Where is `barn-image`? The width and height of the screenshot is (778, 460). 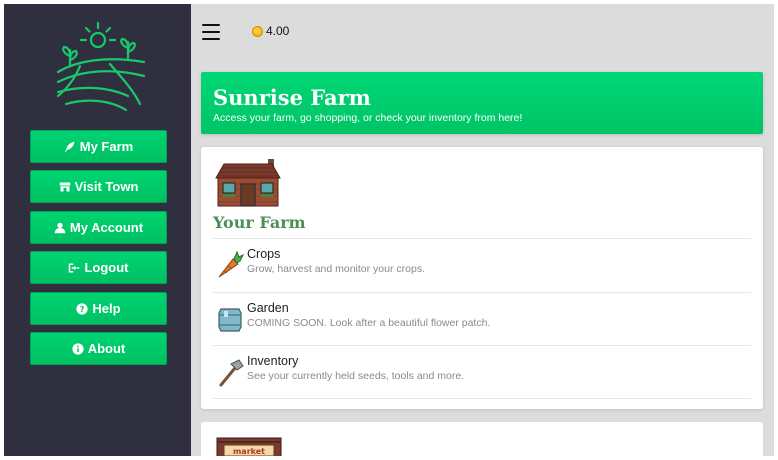 barn-image is located at coordinates (248, 183).